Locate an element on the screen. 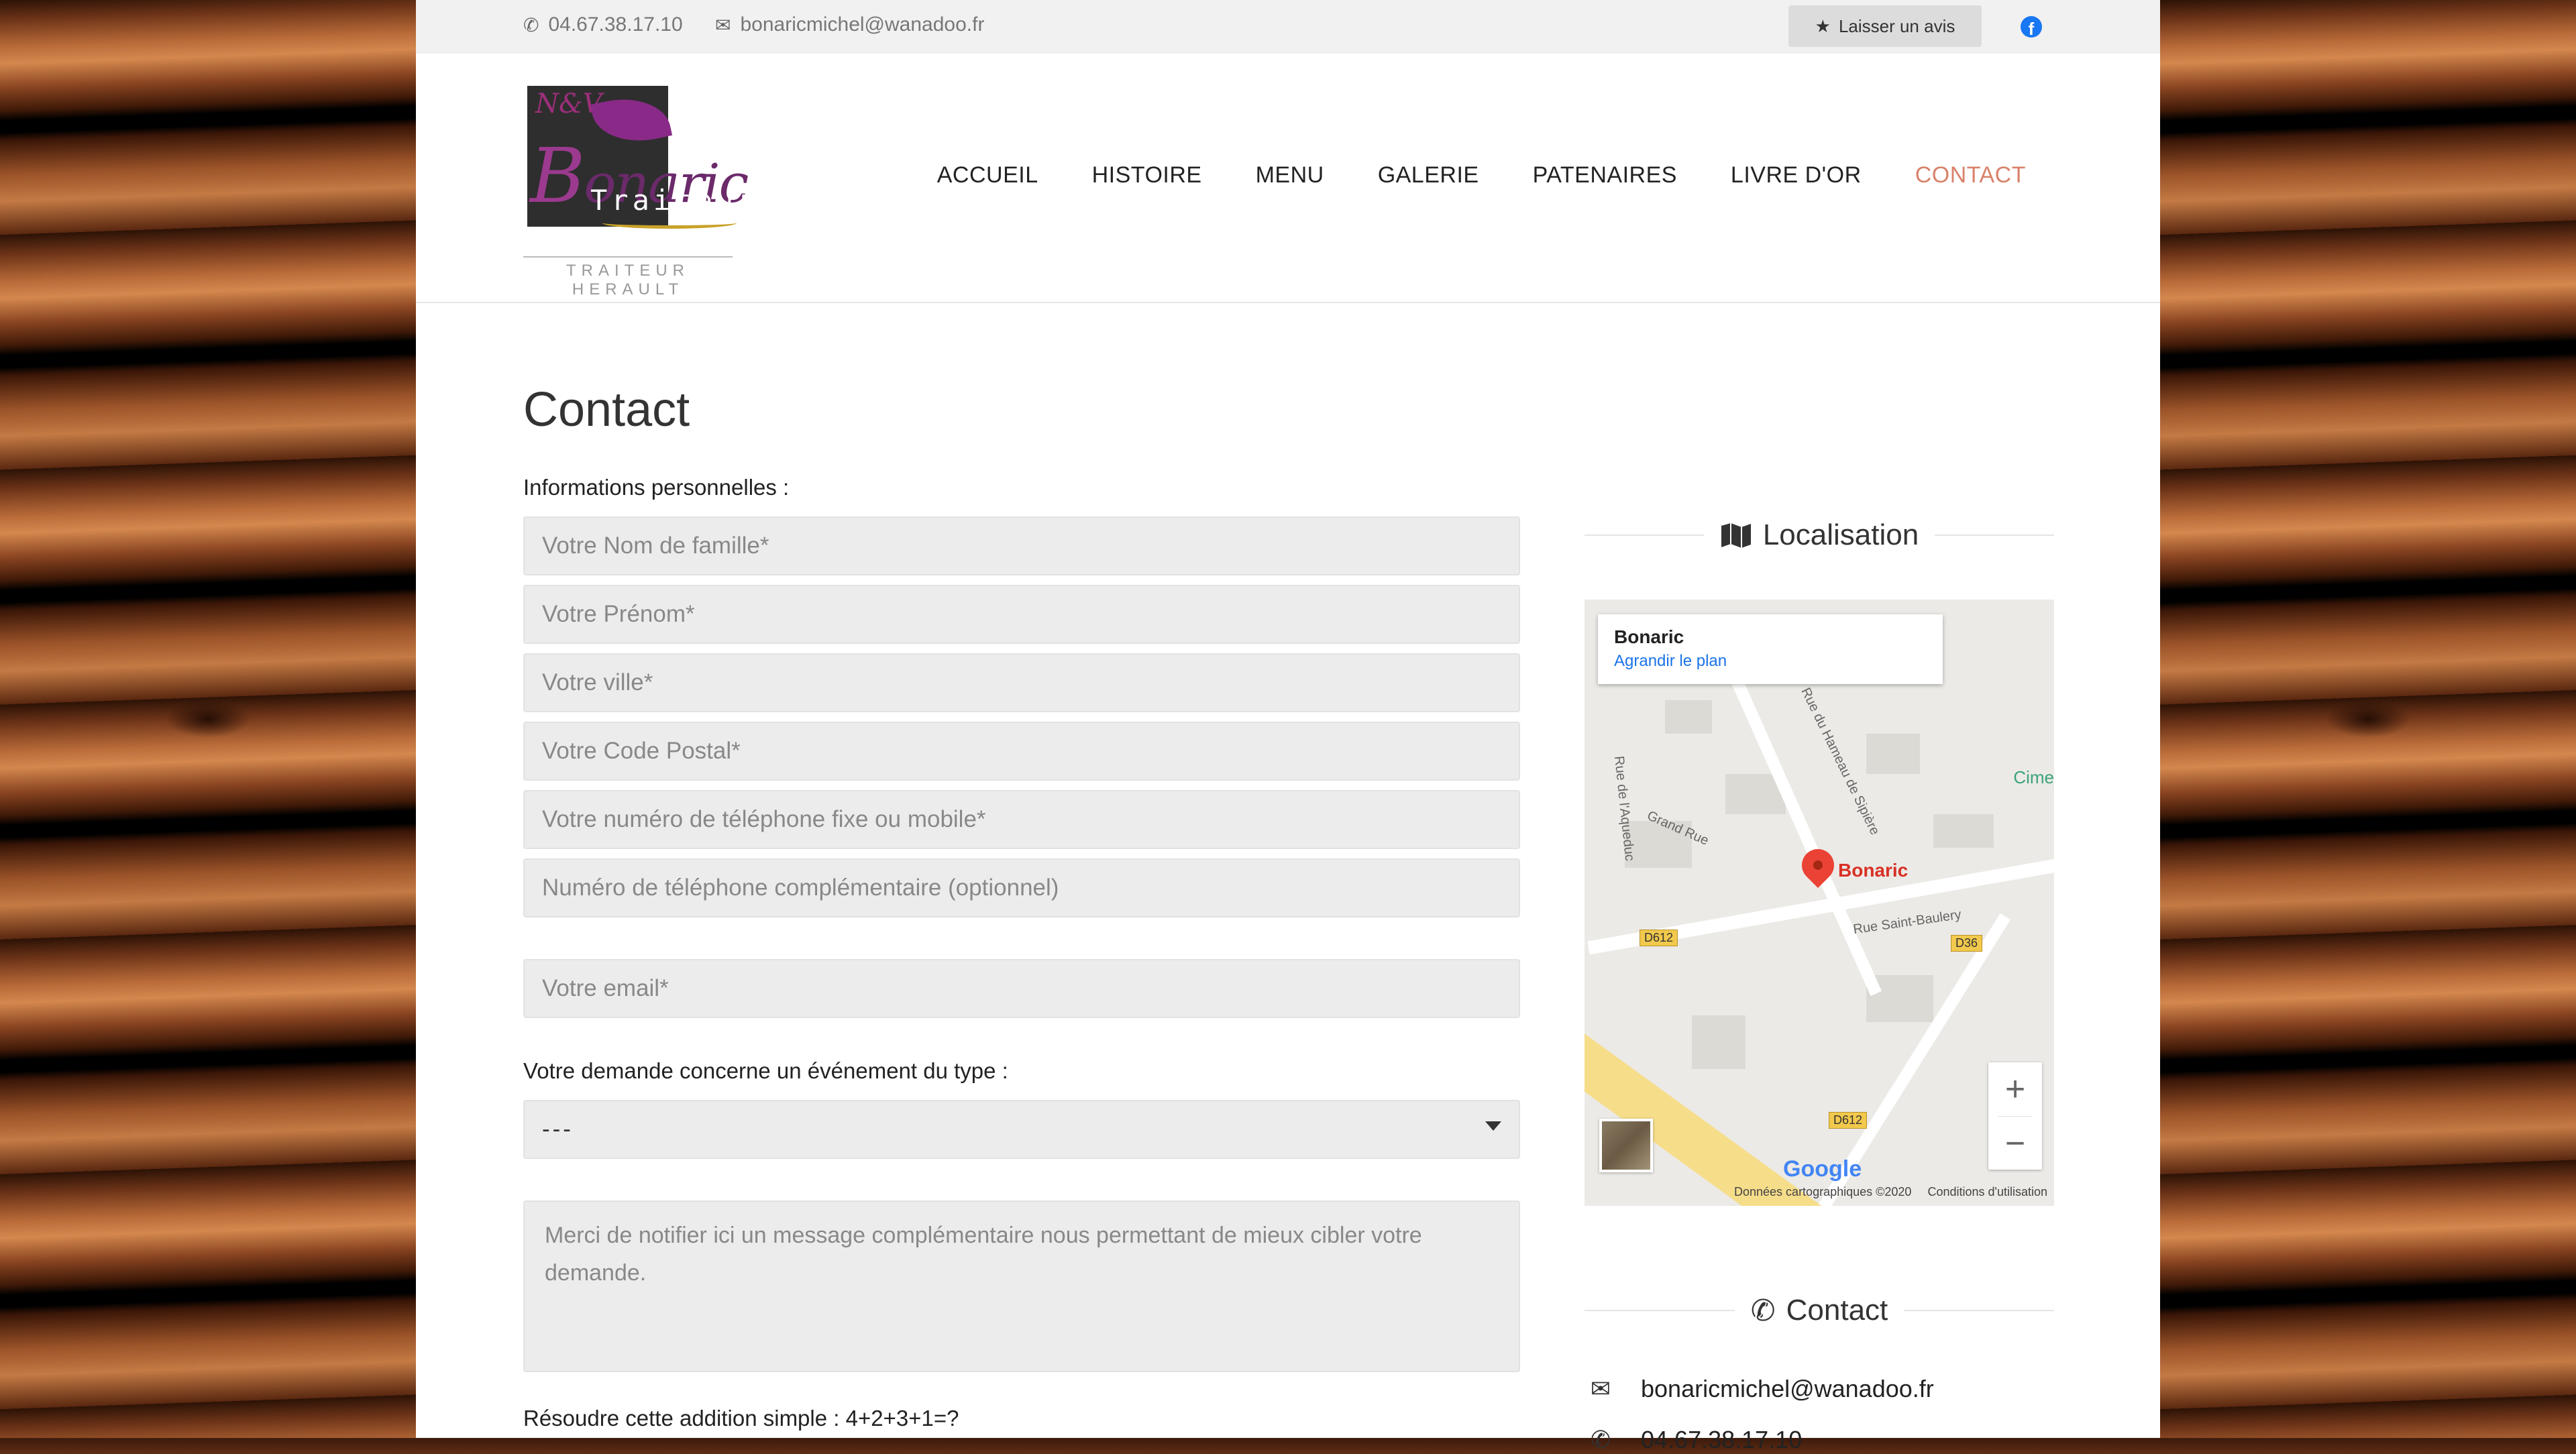  phone2-input is located at coordinates (1021, 887).